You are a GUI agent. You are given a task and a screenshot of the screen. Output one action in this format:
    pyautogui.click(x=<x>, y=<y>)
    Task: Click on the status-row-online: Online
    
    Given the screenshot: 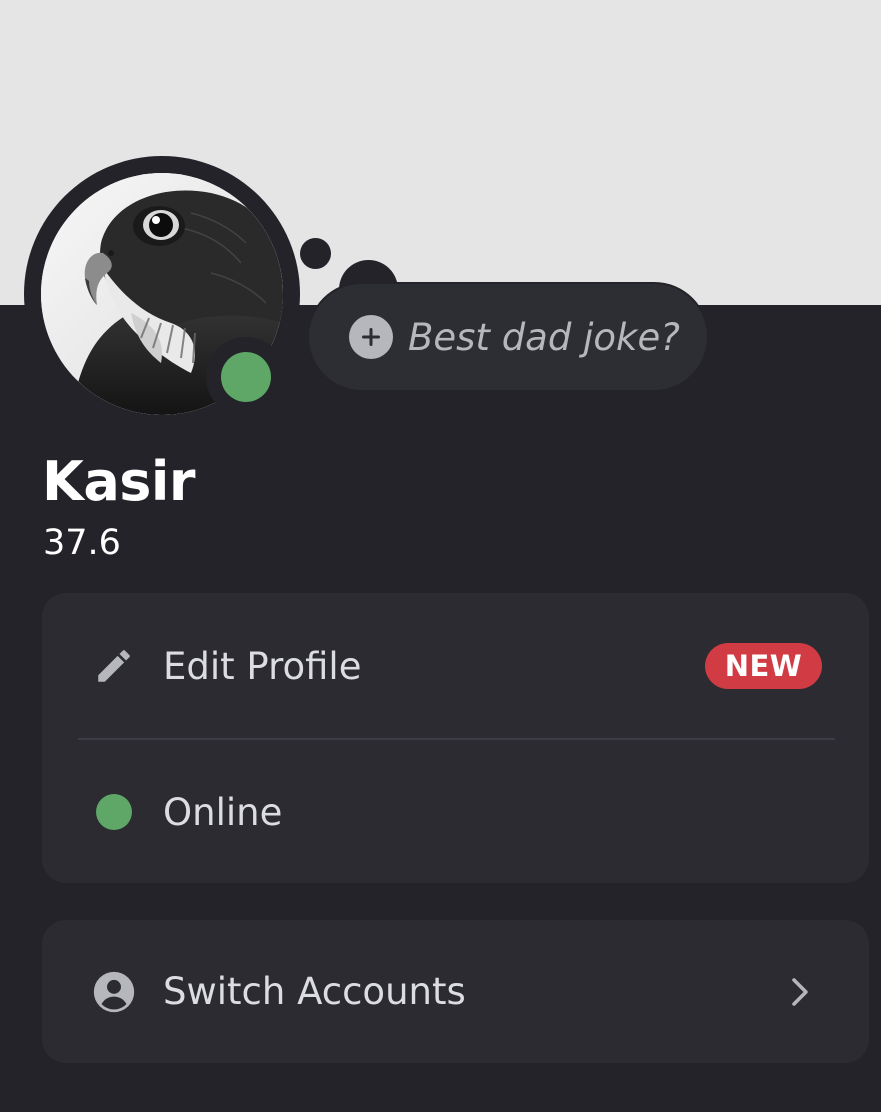 What is the action you would take?
    pyautogui.click(x=455, y=812)
    